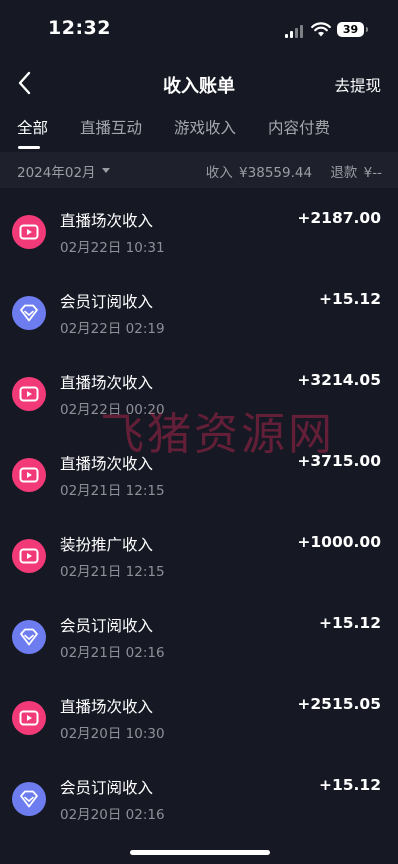 This screenshot has width=398, height=864. What do you see at coordinates (200, 852) in the screenshot?
I see `home-indicator` at bounding box center [200, 852].